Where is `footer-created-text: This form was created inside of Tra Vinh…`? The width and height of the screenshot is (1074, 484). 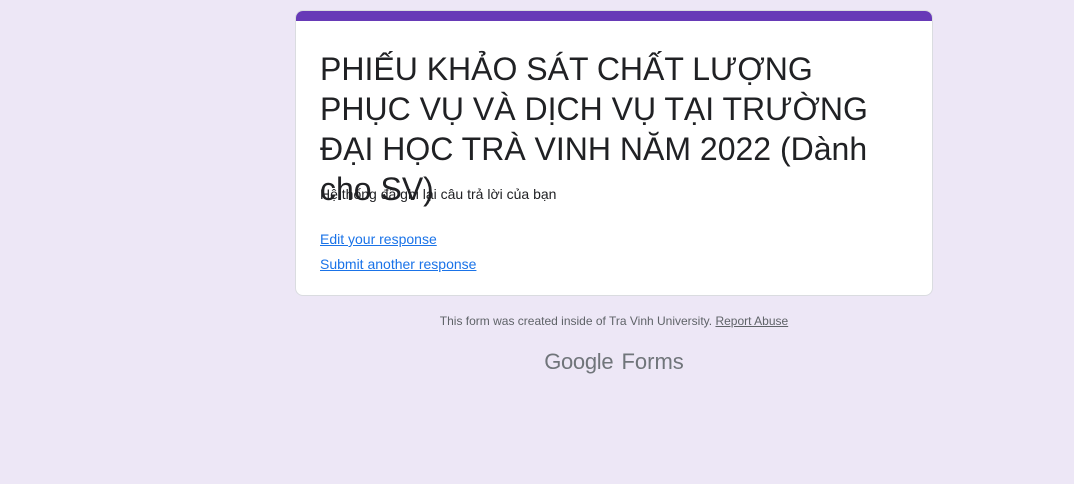
footer-created-text: This form was created inside of Tra Vinh… is located at coordinates (576, 321).